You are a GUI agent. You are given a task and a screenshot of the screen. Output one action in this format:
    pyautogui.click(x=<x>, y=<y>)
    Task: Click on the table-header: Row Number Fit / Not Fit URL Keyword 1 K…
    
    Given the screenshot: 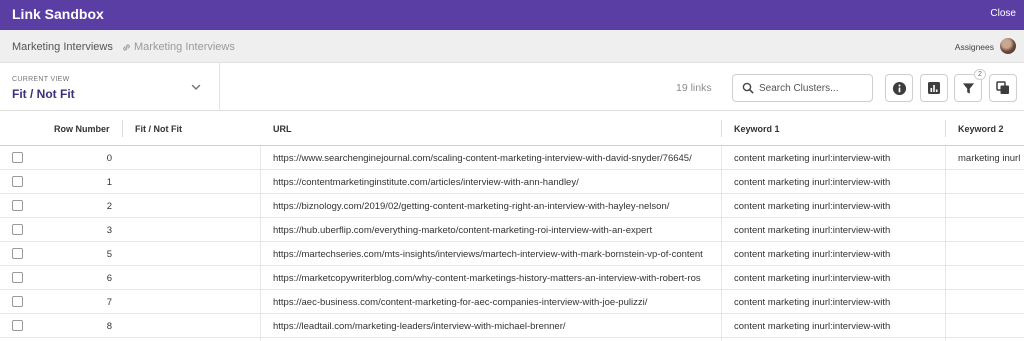 What is the action you would take?
    pyautogui.click(x=512, y=128)
    